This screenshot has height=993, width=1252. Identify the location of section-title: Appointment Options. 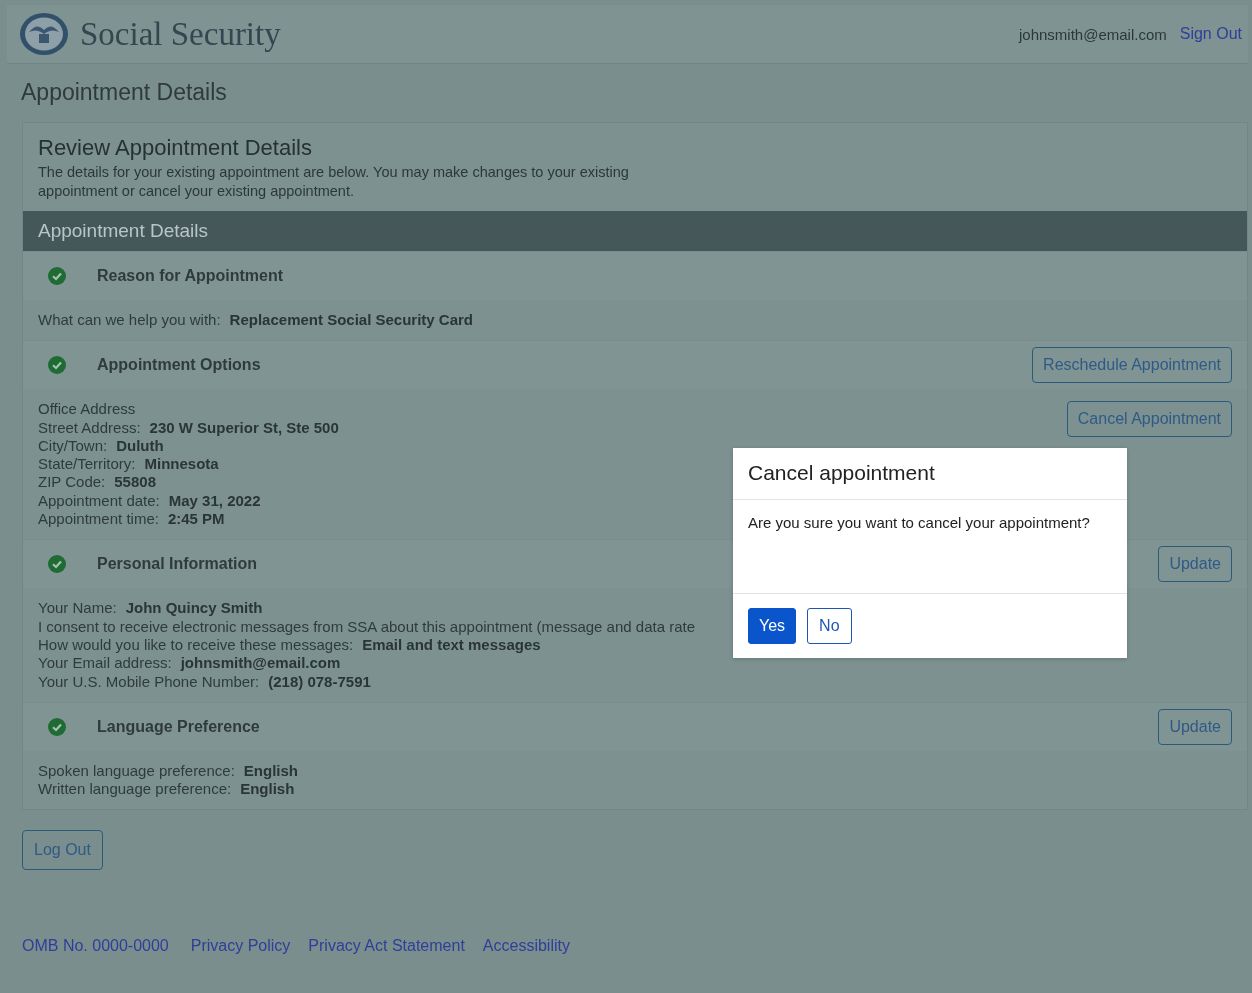
(179, 365).